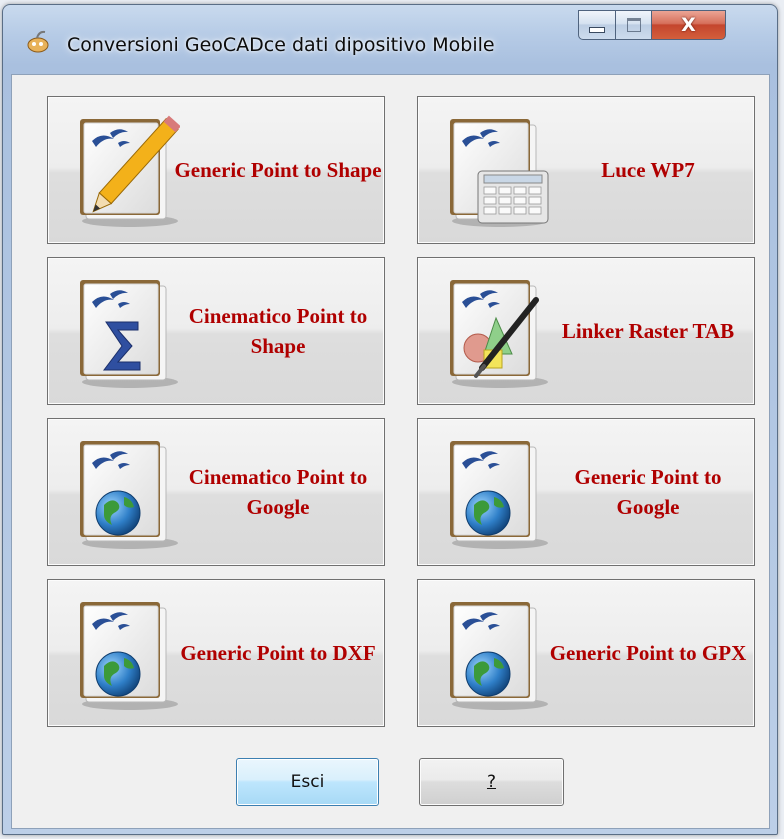 This screenshot has height=839, width=784. Describe the element at coordinates (278, 653) in the screenshot. I see `tile-label: Generic Point to DXF` at that location.